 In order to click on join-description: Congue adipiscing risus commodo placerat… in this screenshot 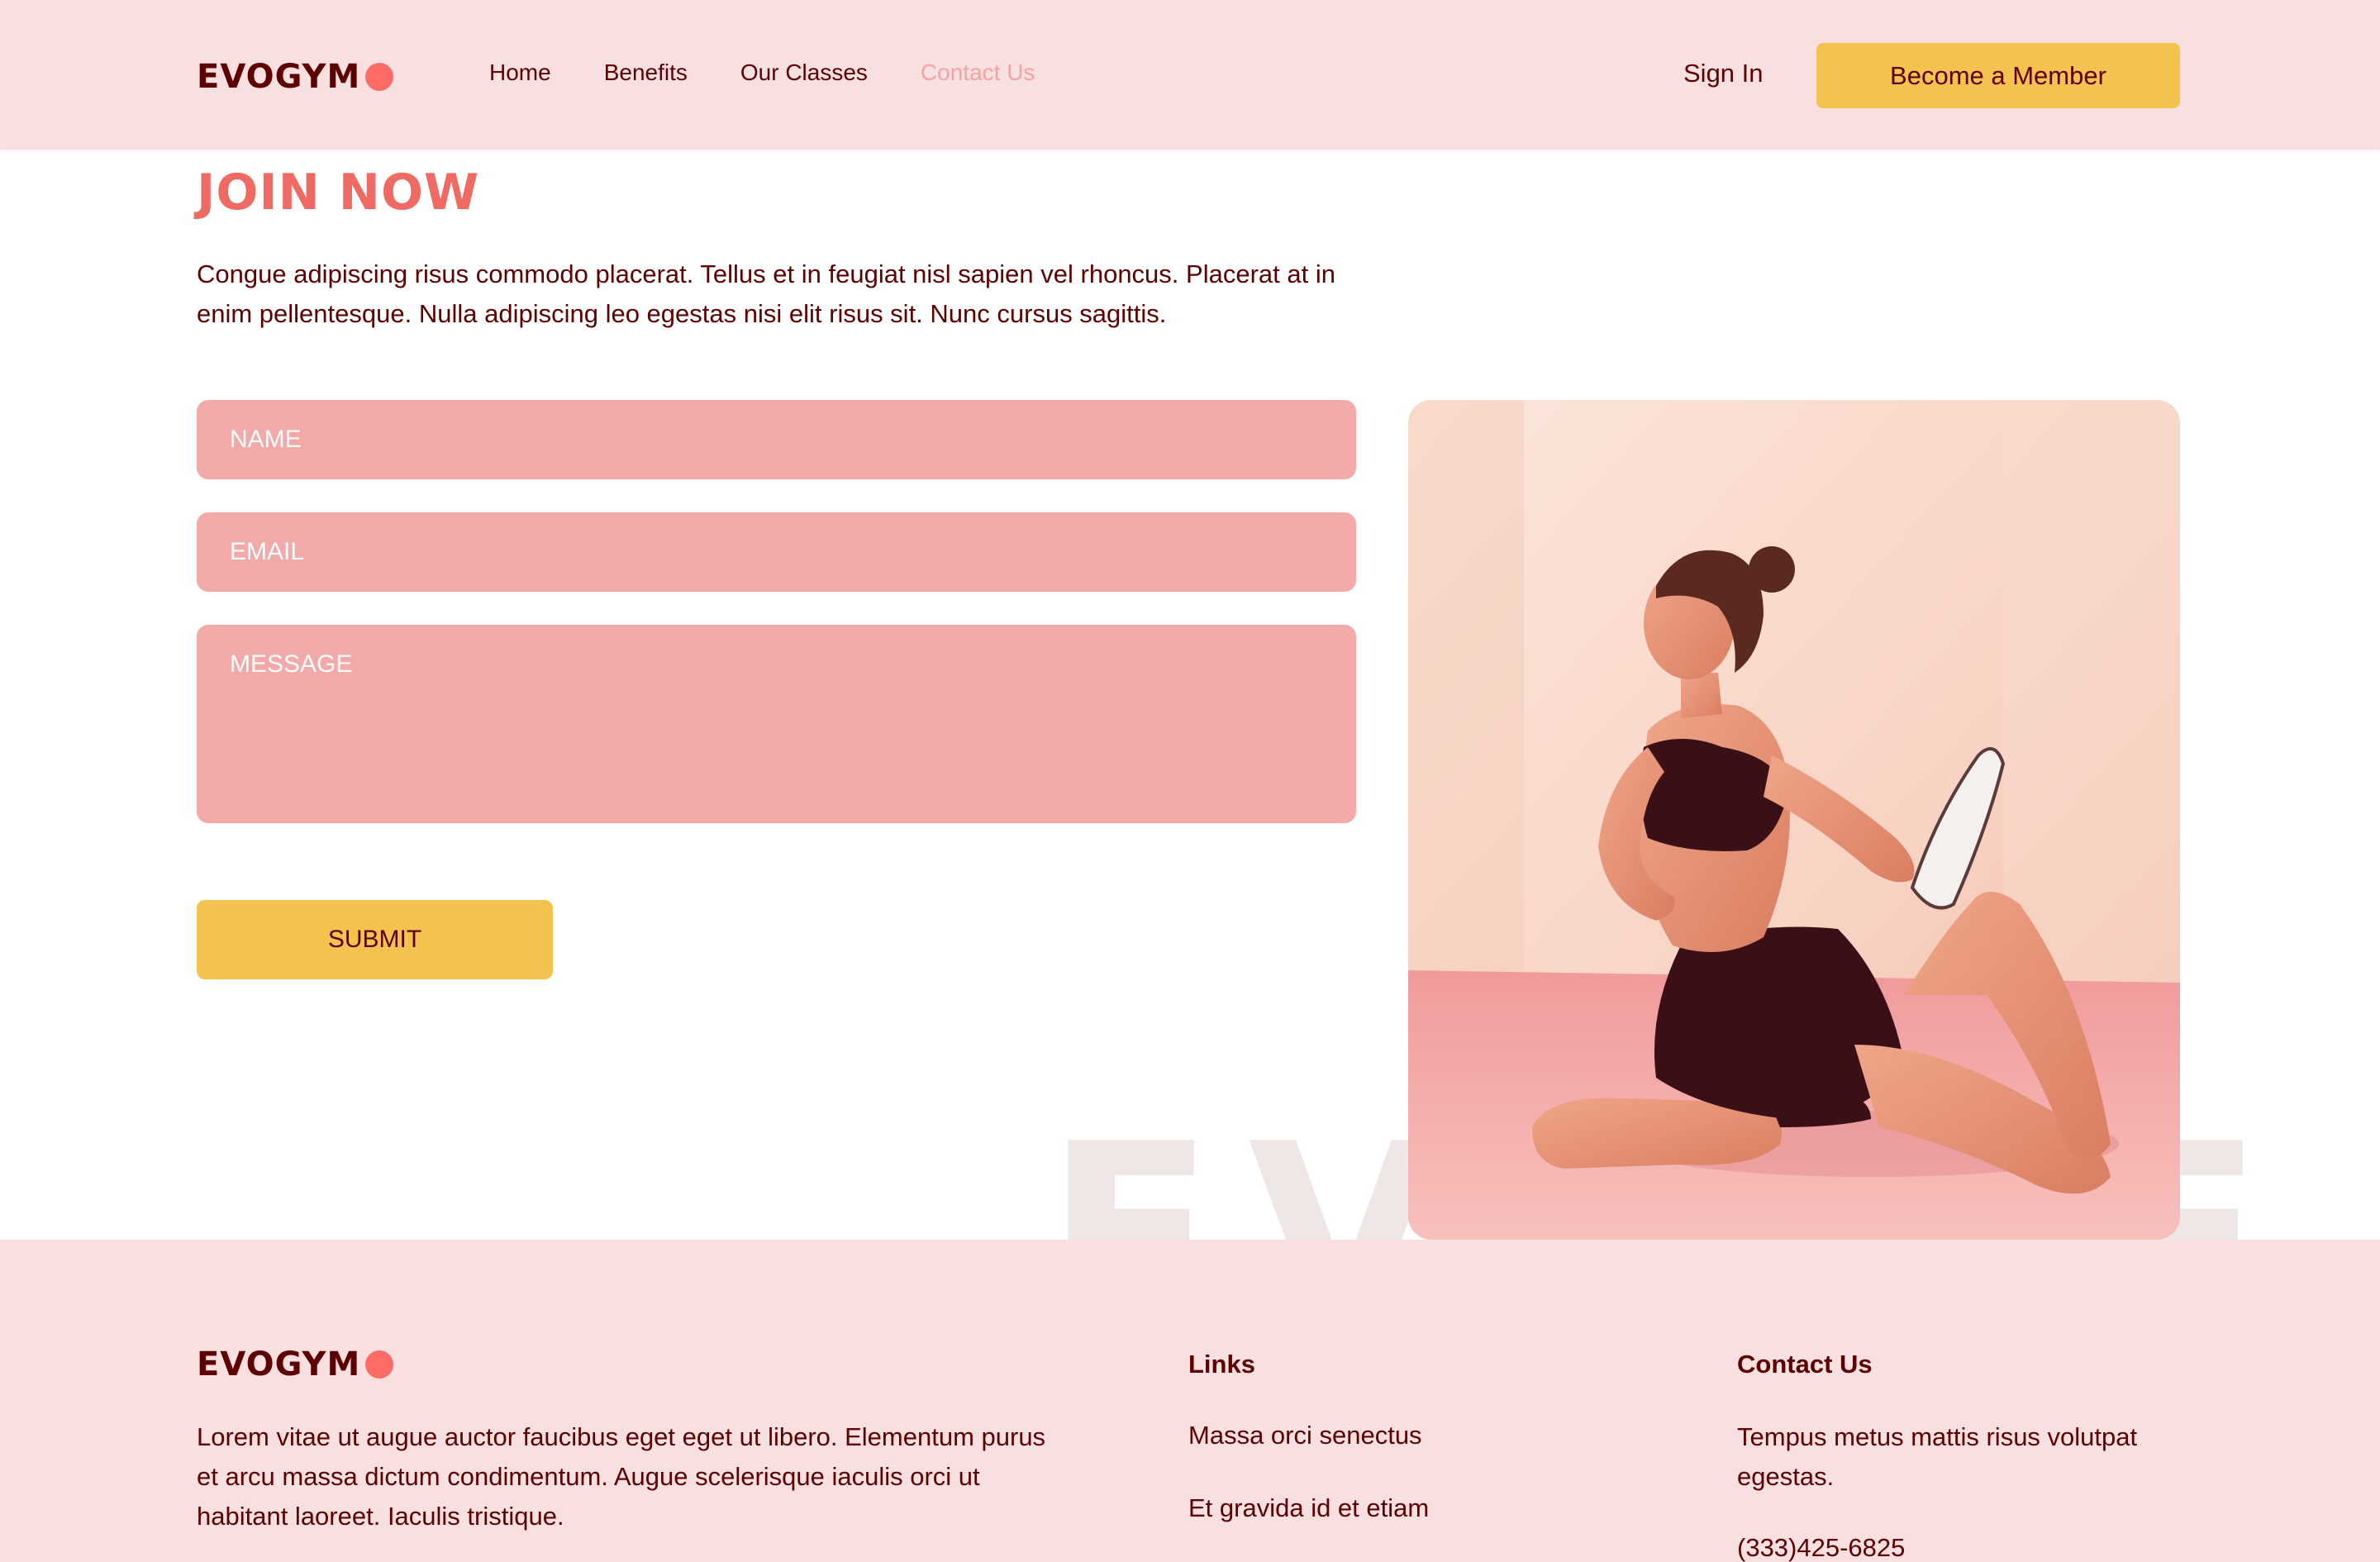, I will do `click(766, 294)`.